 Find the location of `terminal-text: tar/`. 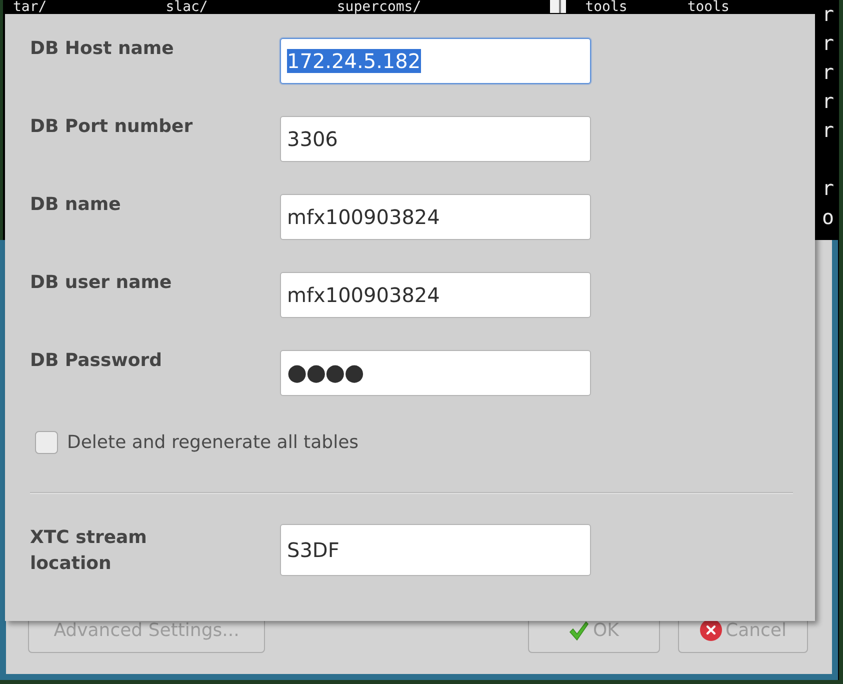

terminal-text: tar/ is located at coordinates (30, 7).